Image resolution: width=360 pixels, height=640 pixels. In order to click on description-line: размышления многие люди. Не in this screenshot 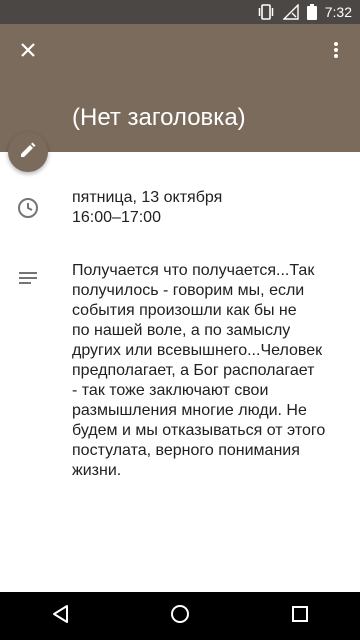, I will do `click(189, 410)`.